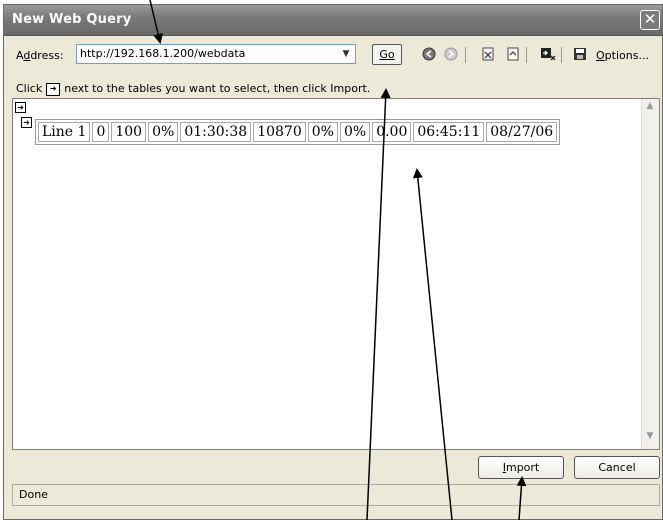 Image resolution: width=663 pixels, height=520 pixels. What do you see at coordinates (156, 22) in the screenshot?
I see `annotation-arrow-address` at bounding box center [156, 22].